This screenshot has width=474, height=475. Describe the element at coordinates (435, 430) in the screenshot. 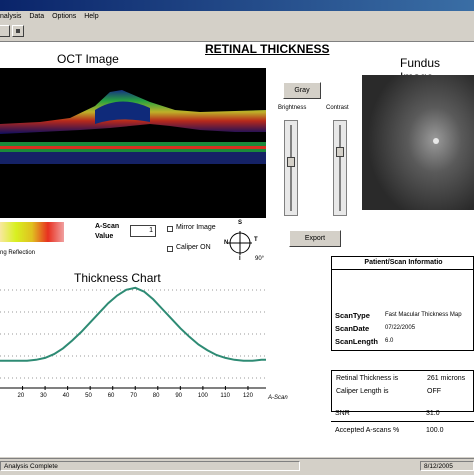

I see `accepted-ascans-value: 100.0` at that location.